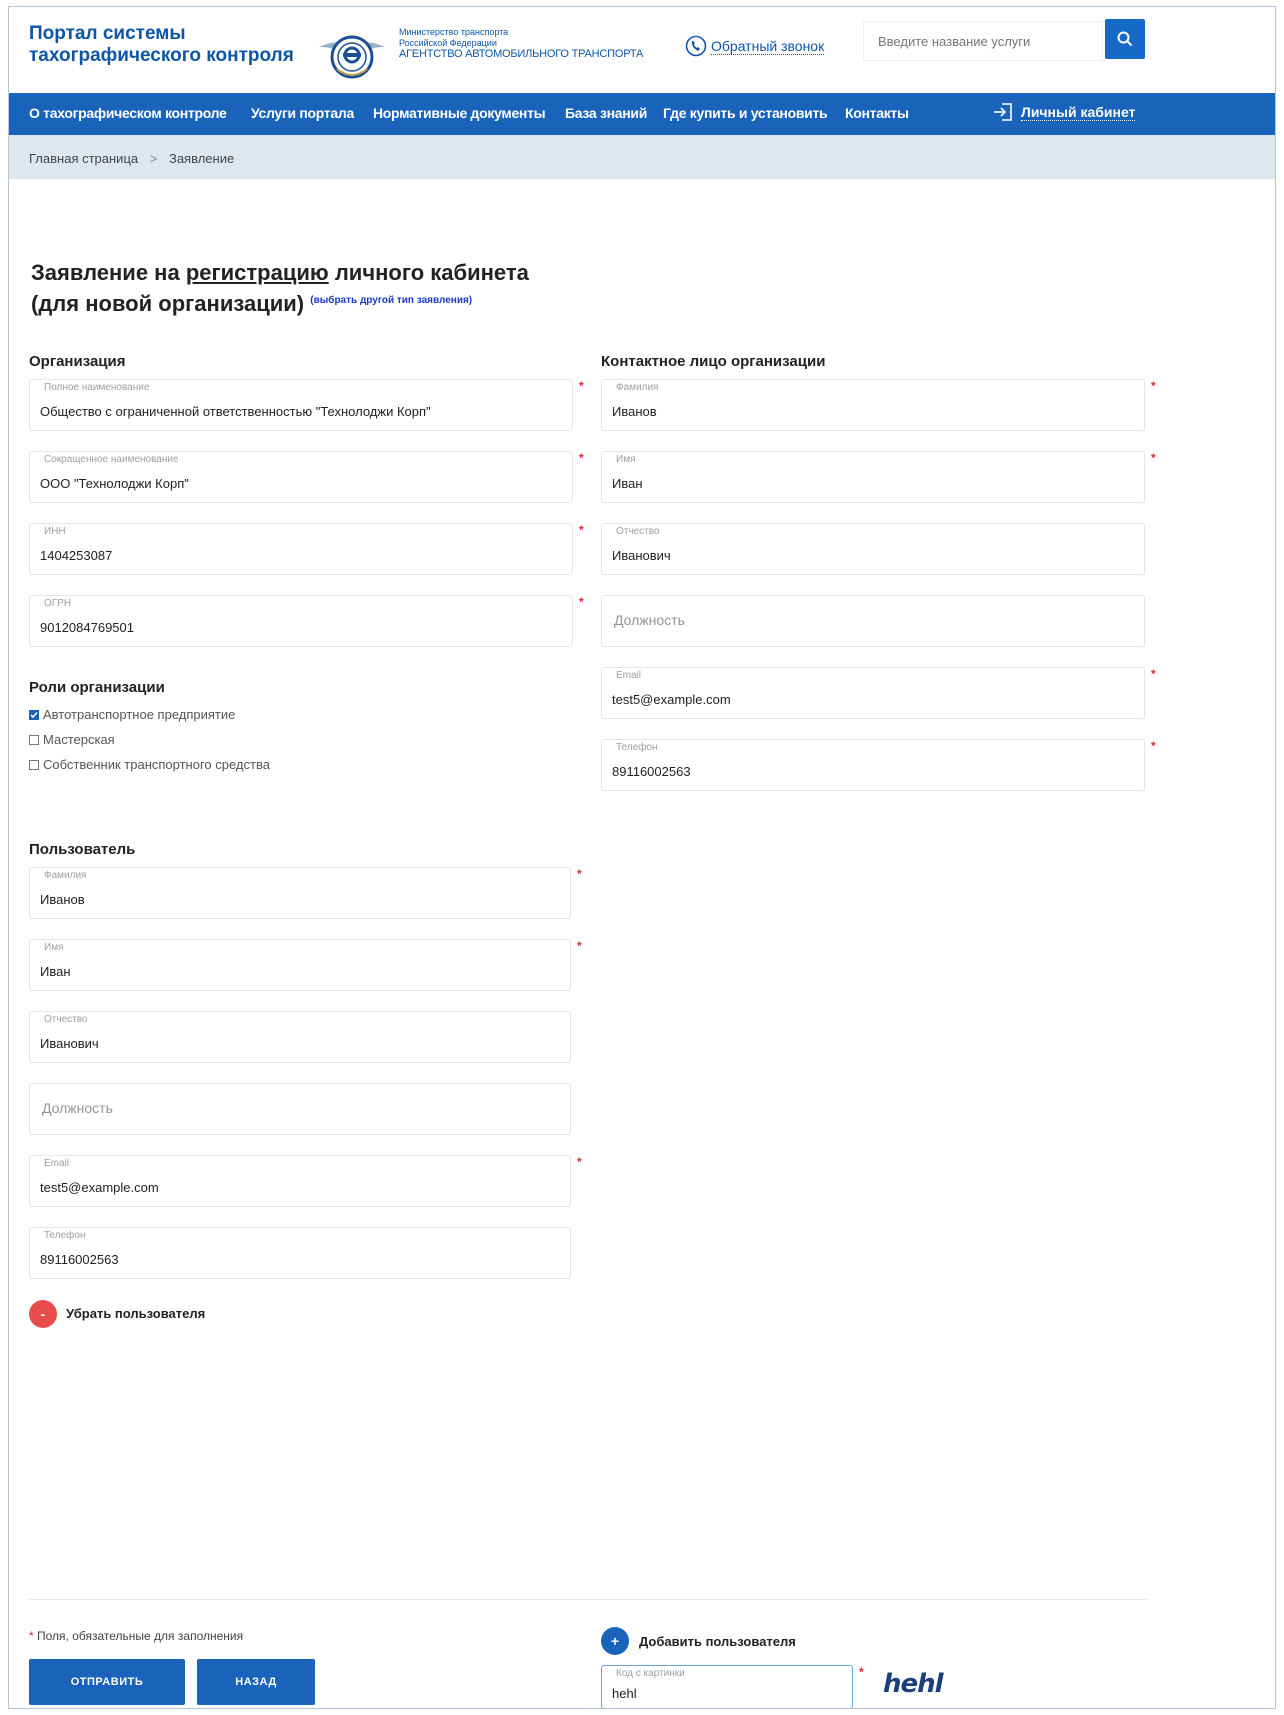 The height and width of the screenshot is (1715, 1284). I want to click on nav-item-about: О тахографическом контроле, so click(128, 113).